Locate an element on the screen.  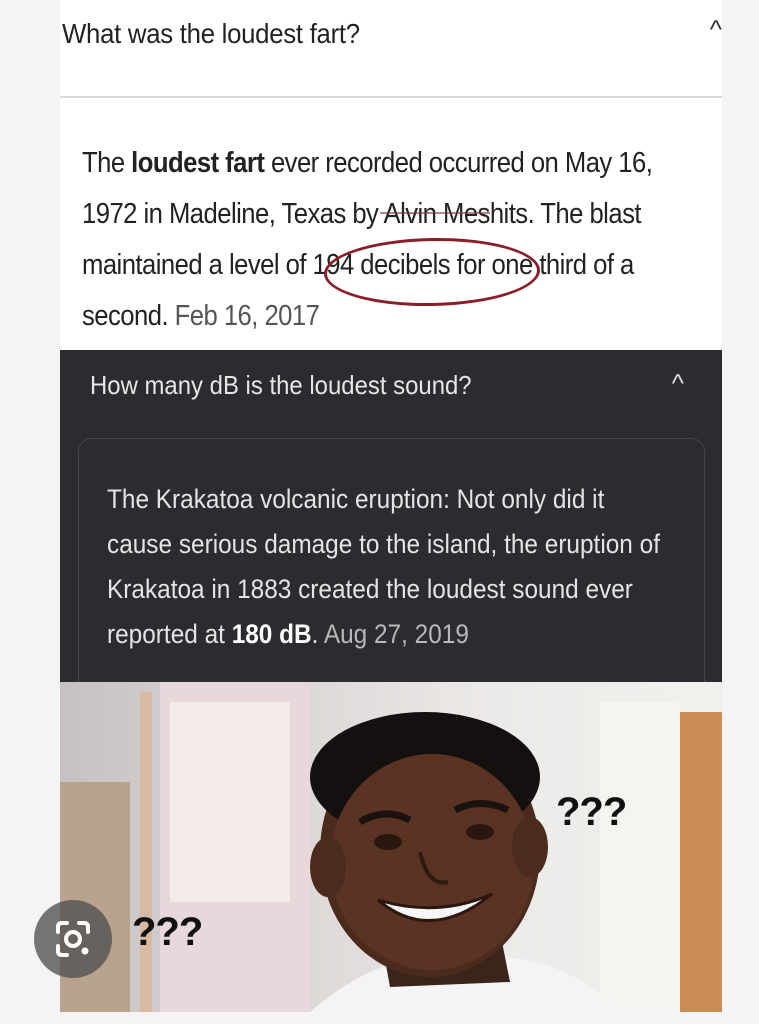
answer-date: Aug 27, 2019 is located at coordinates (396, 634).